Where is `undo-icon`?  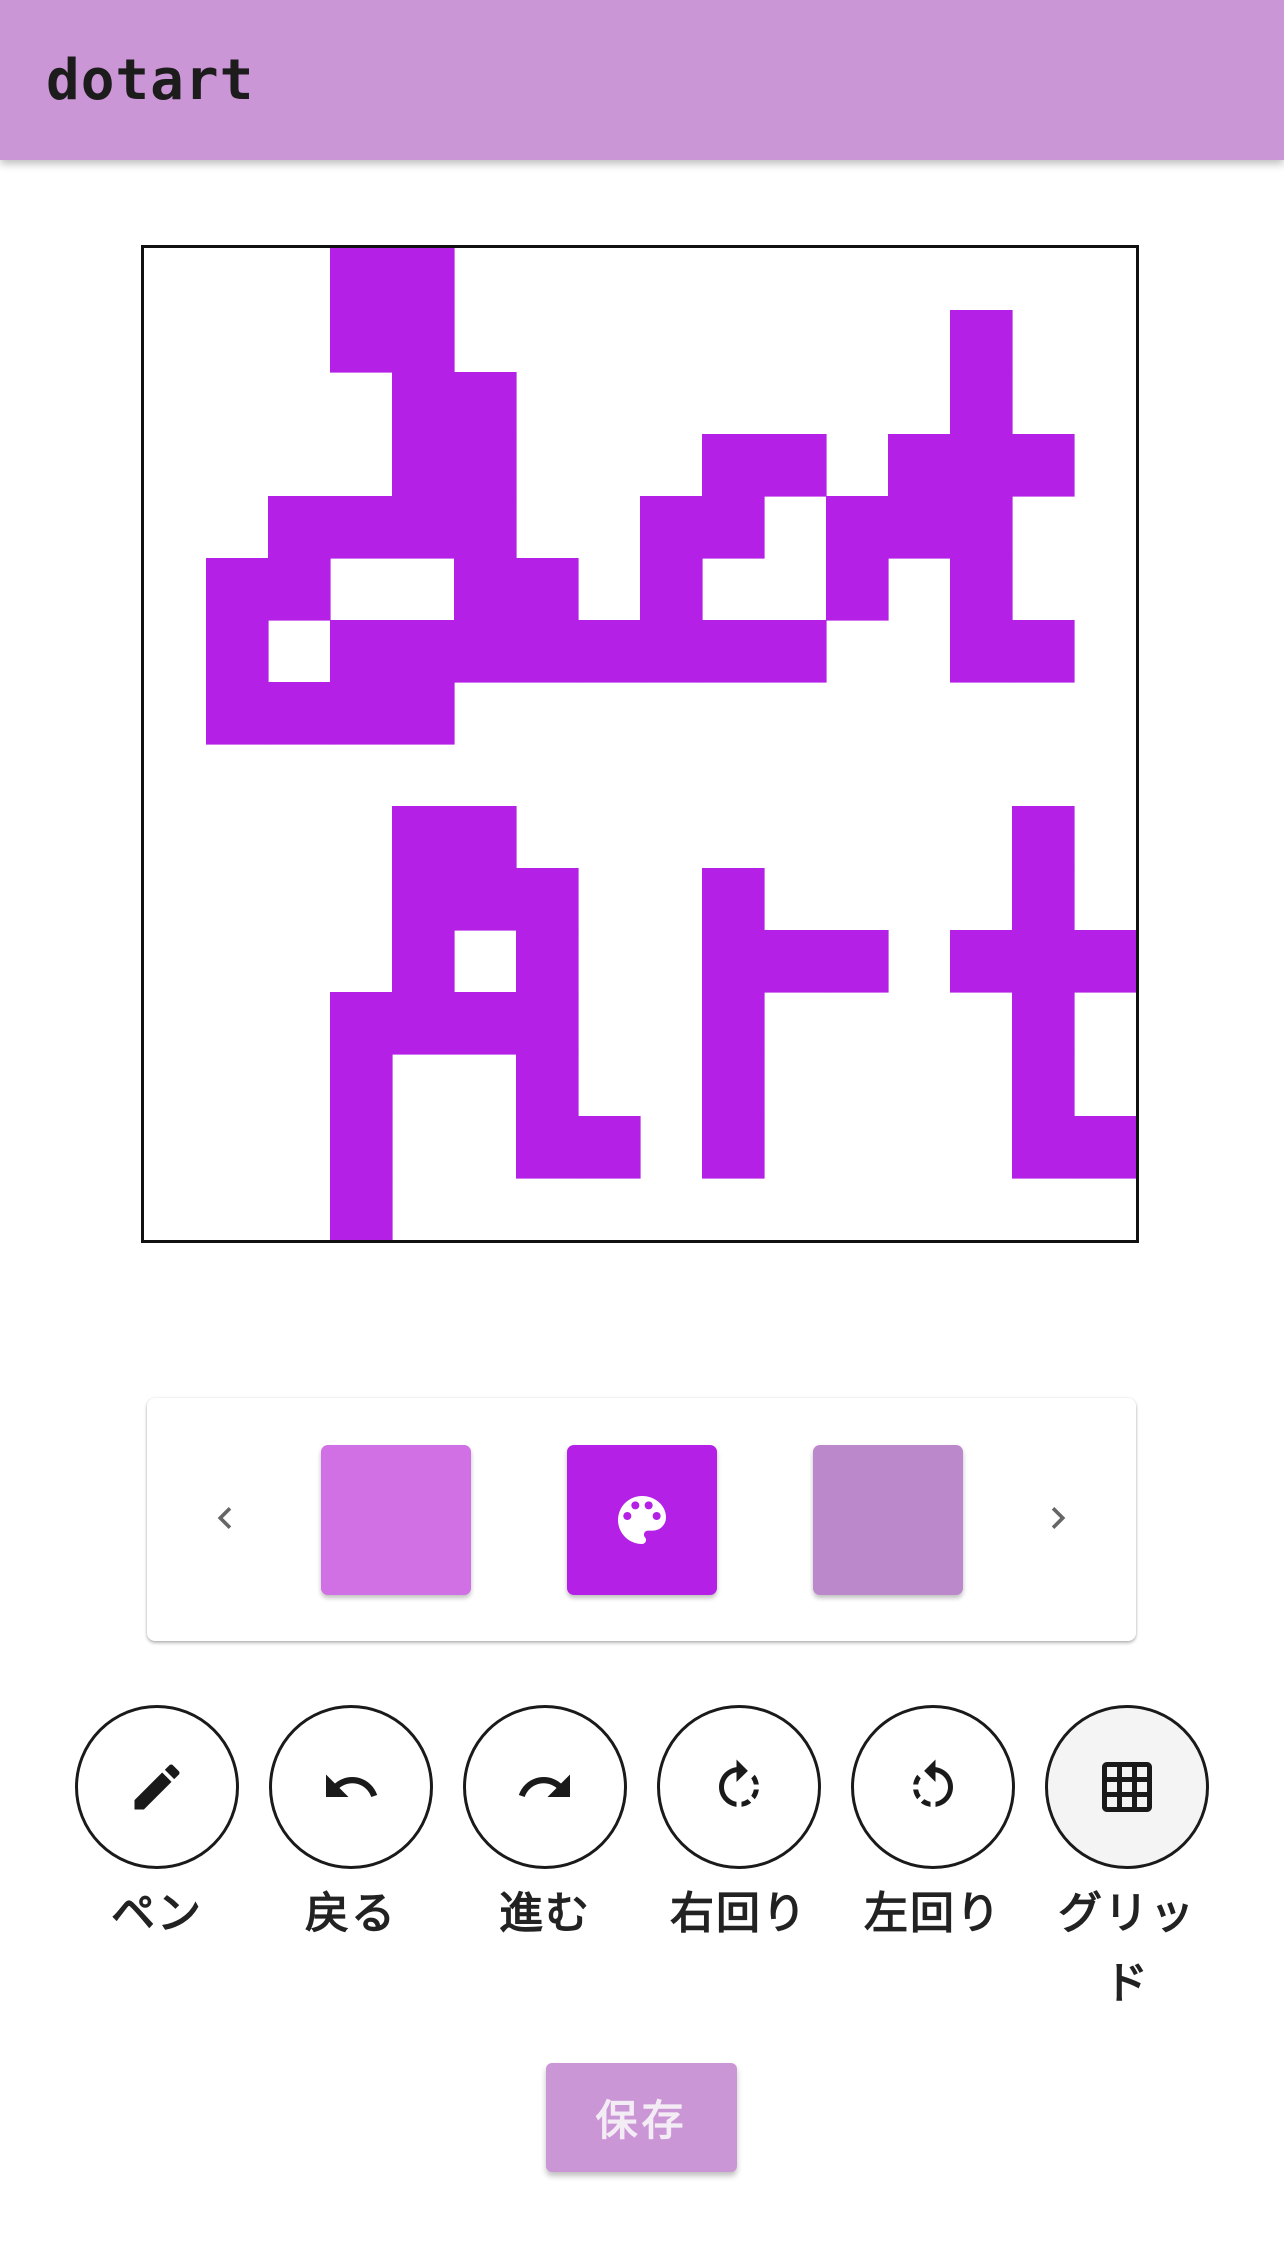
undo-icon is located at coordinates (352, 1785).